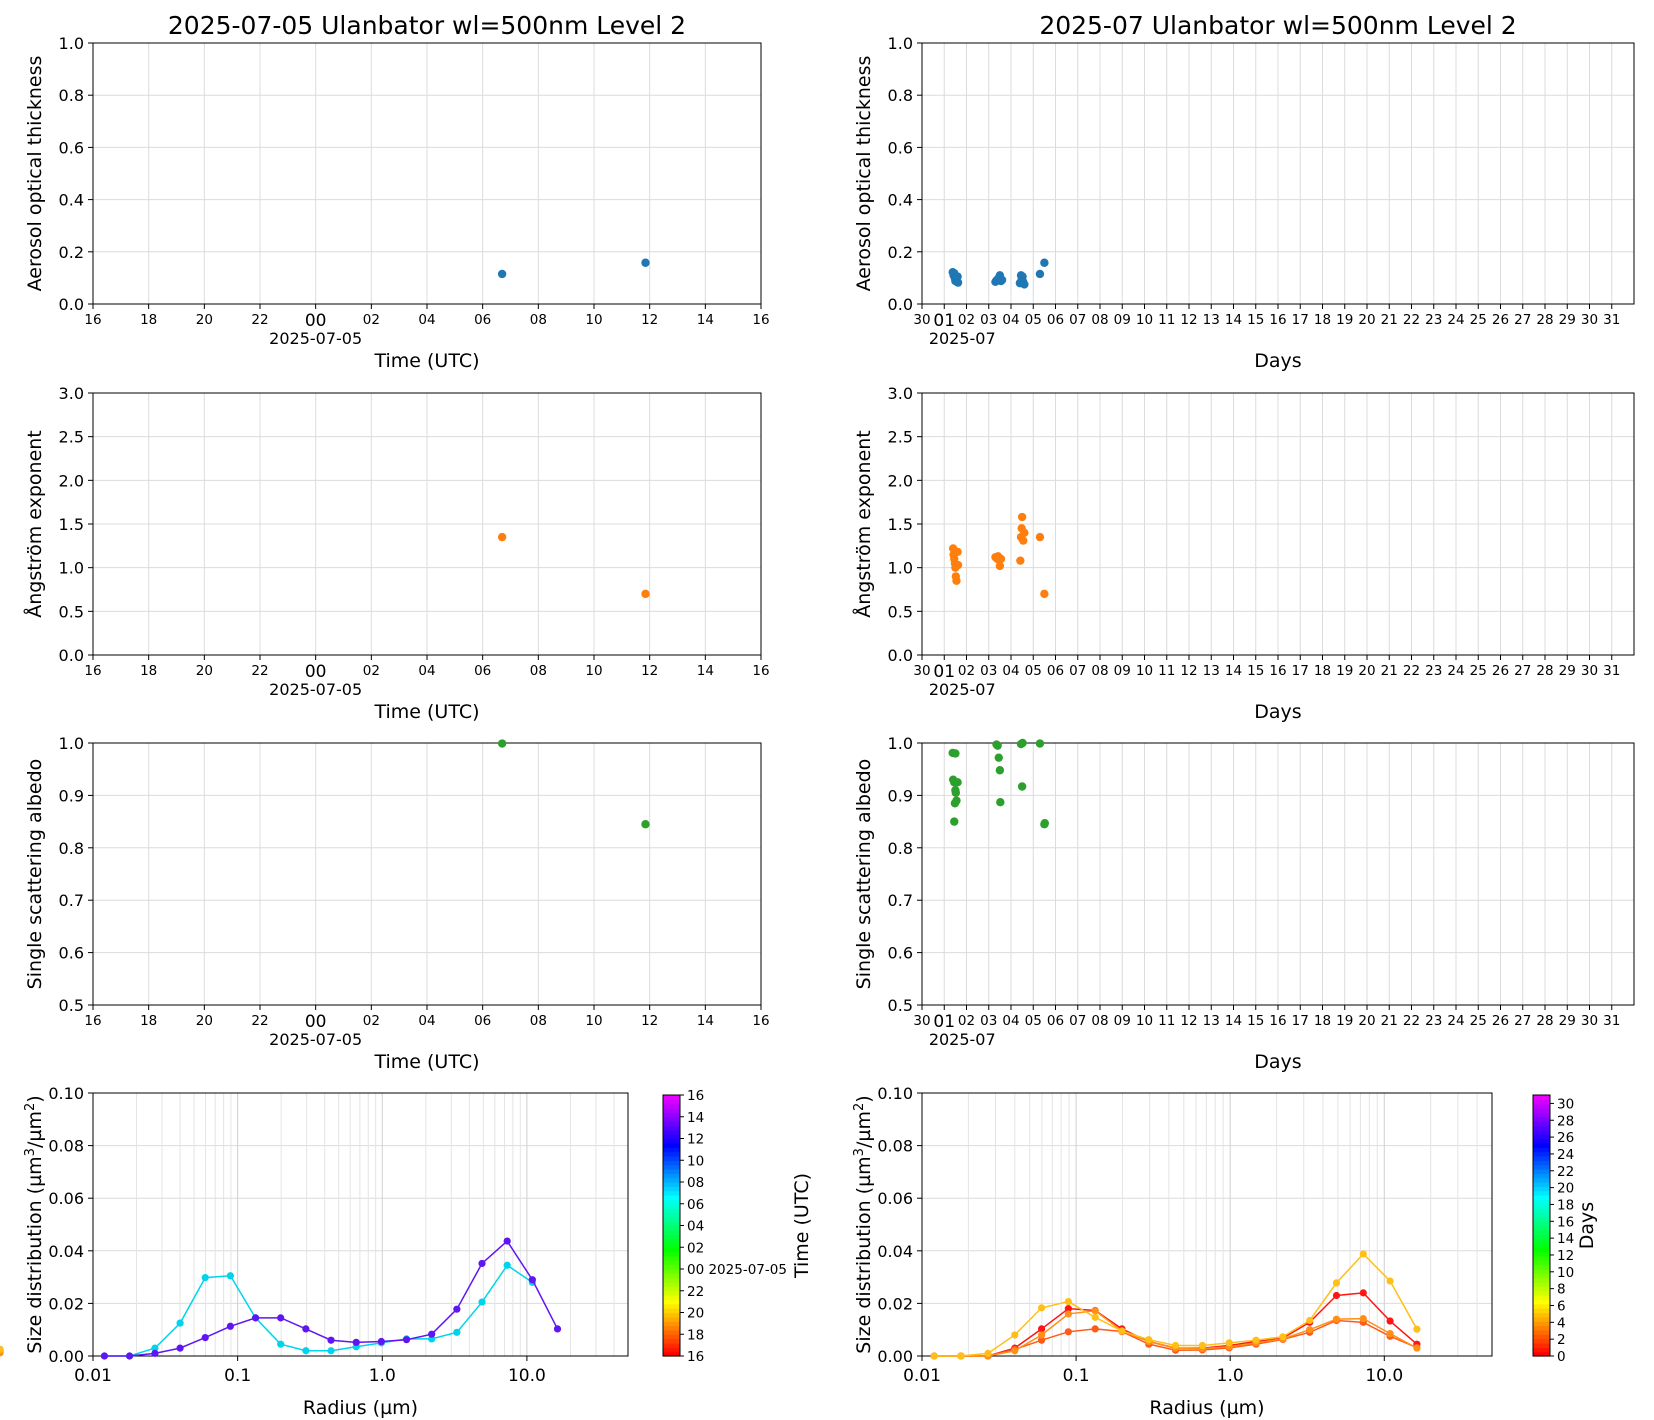 Image resolution: width=1654 pixels, height=1420 pixels. What do you see at coordinates (1565, 1222) in the screenshot?
I see `colorbar-tick-label: 16` at bounding box center [1565, 1222].